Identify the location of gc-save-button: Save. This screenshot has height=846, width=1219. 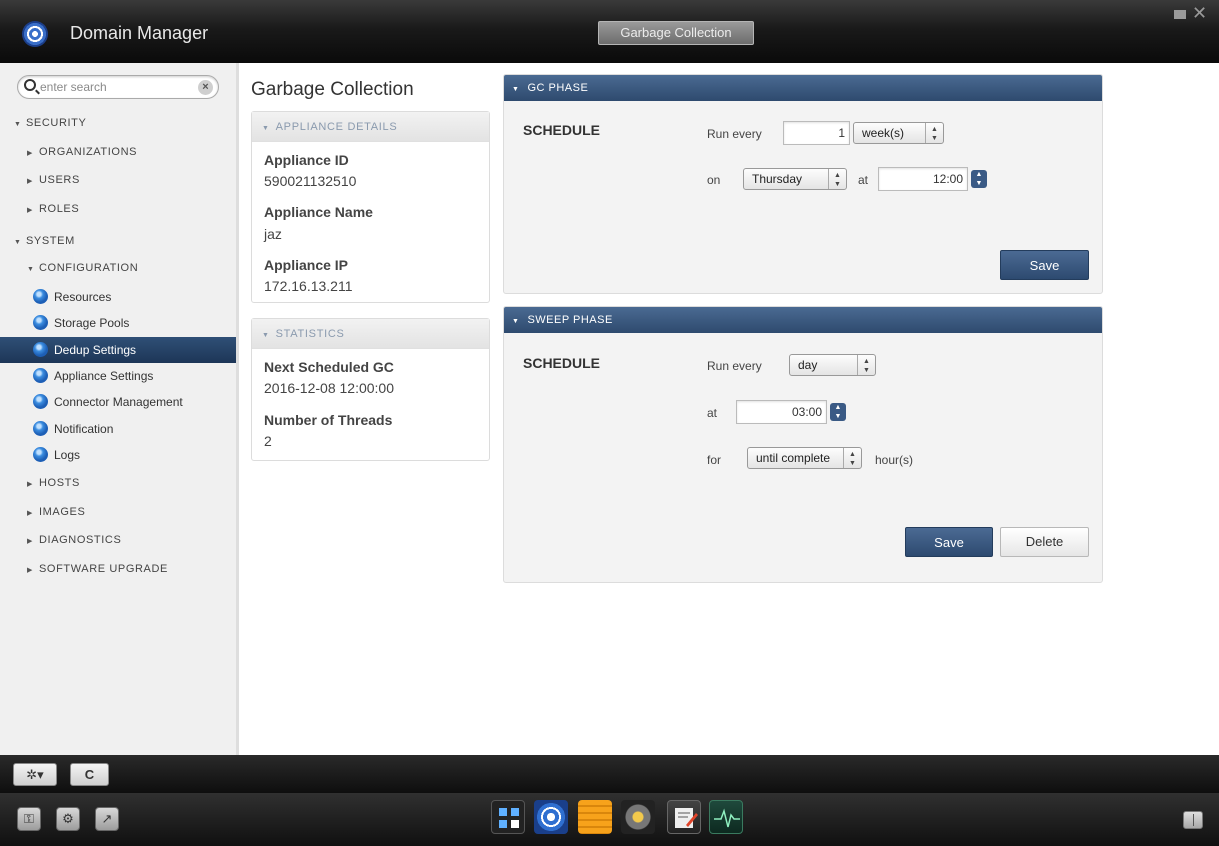
(1044, 265).